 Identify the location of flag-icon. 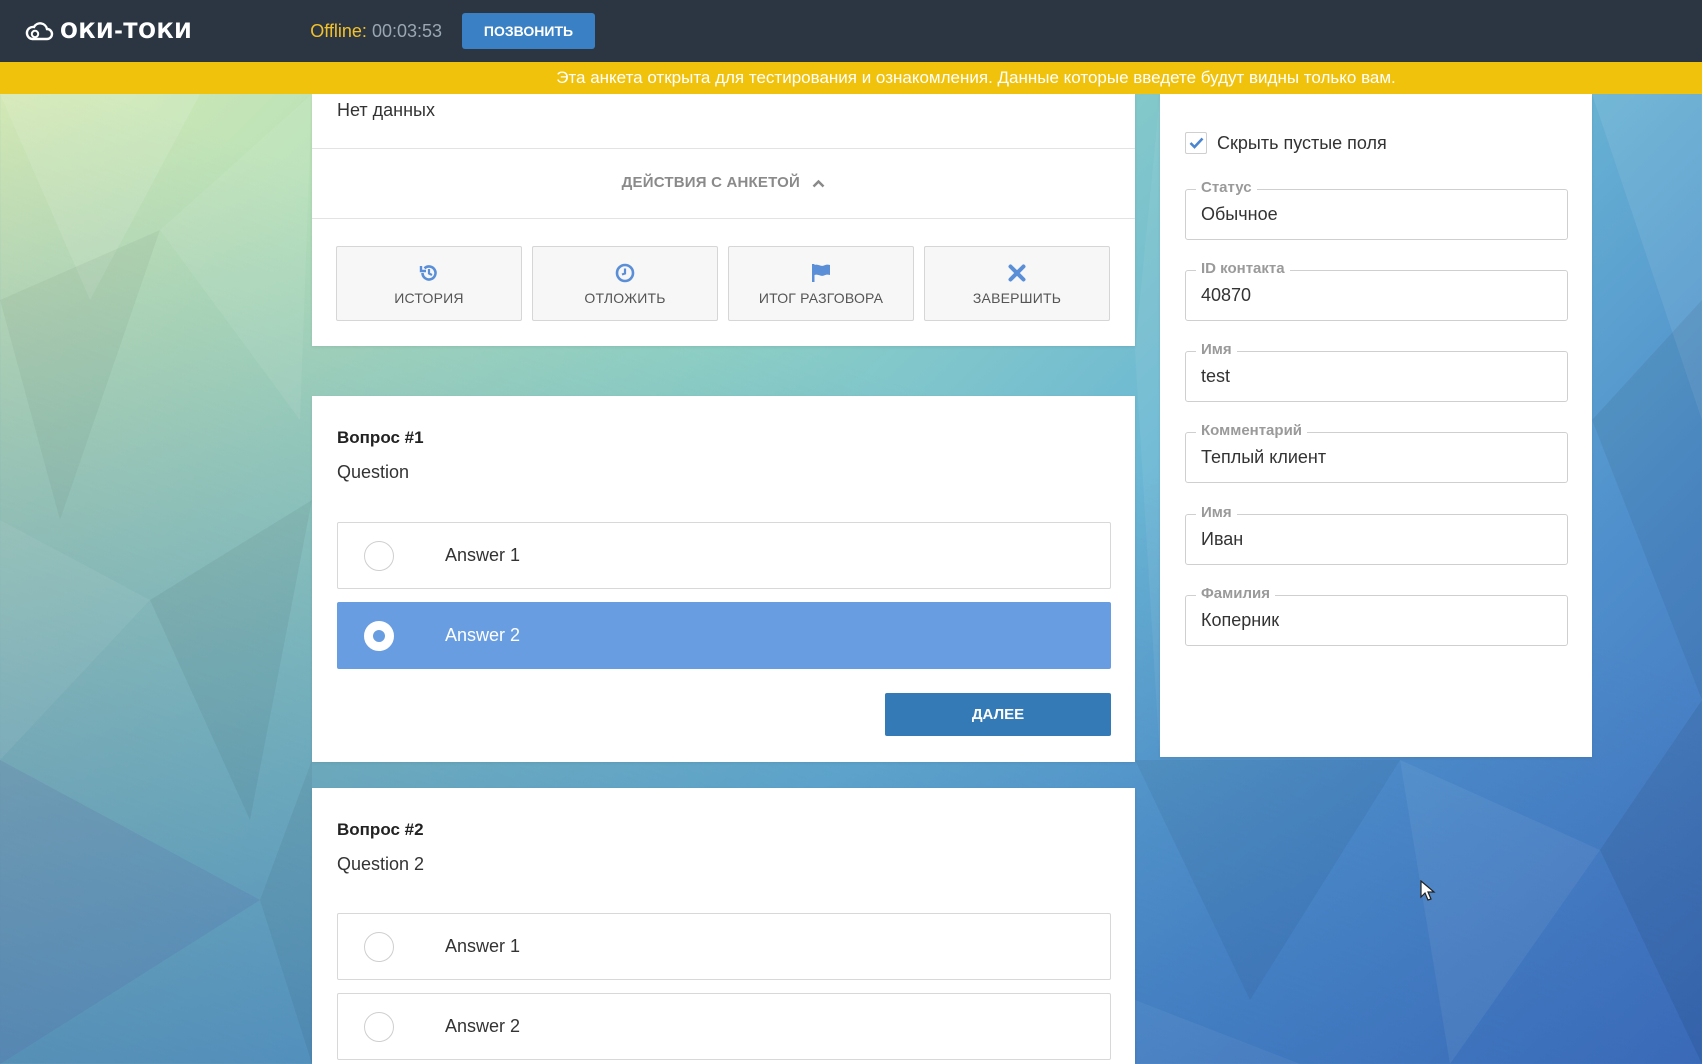
(821, 272).